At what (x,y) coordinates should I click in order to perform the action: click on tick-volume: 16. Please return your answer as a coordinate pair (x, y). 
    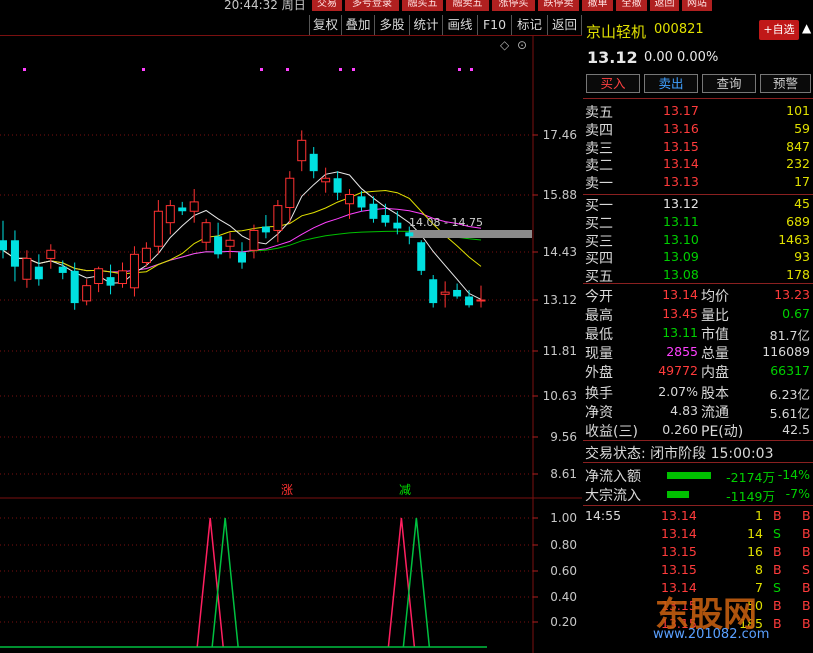
    Looking at the image, I should click on (755, 551).